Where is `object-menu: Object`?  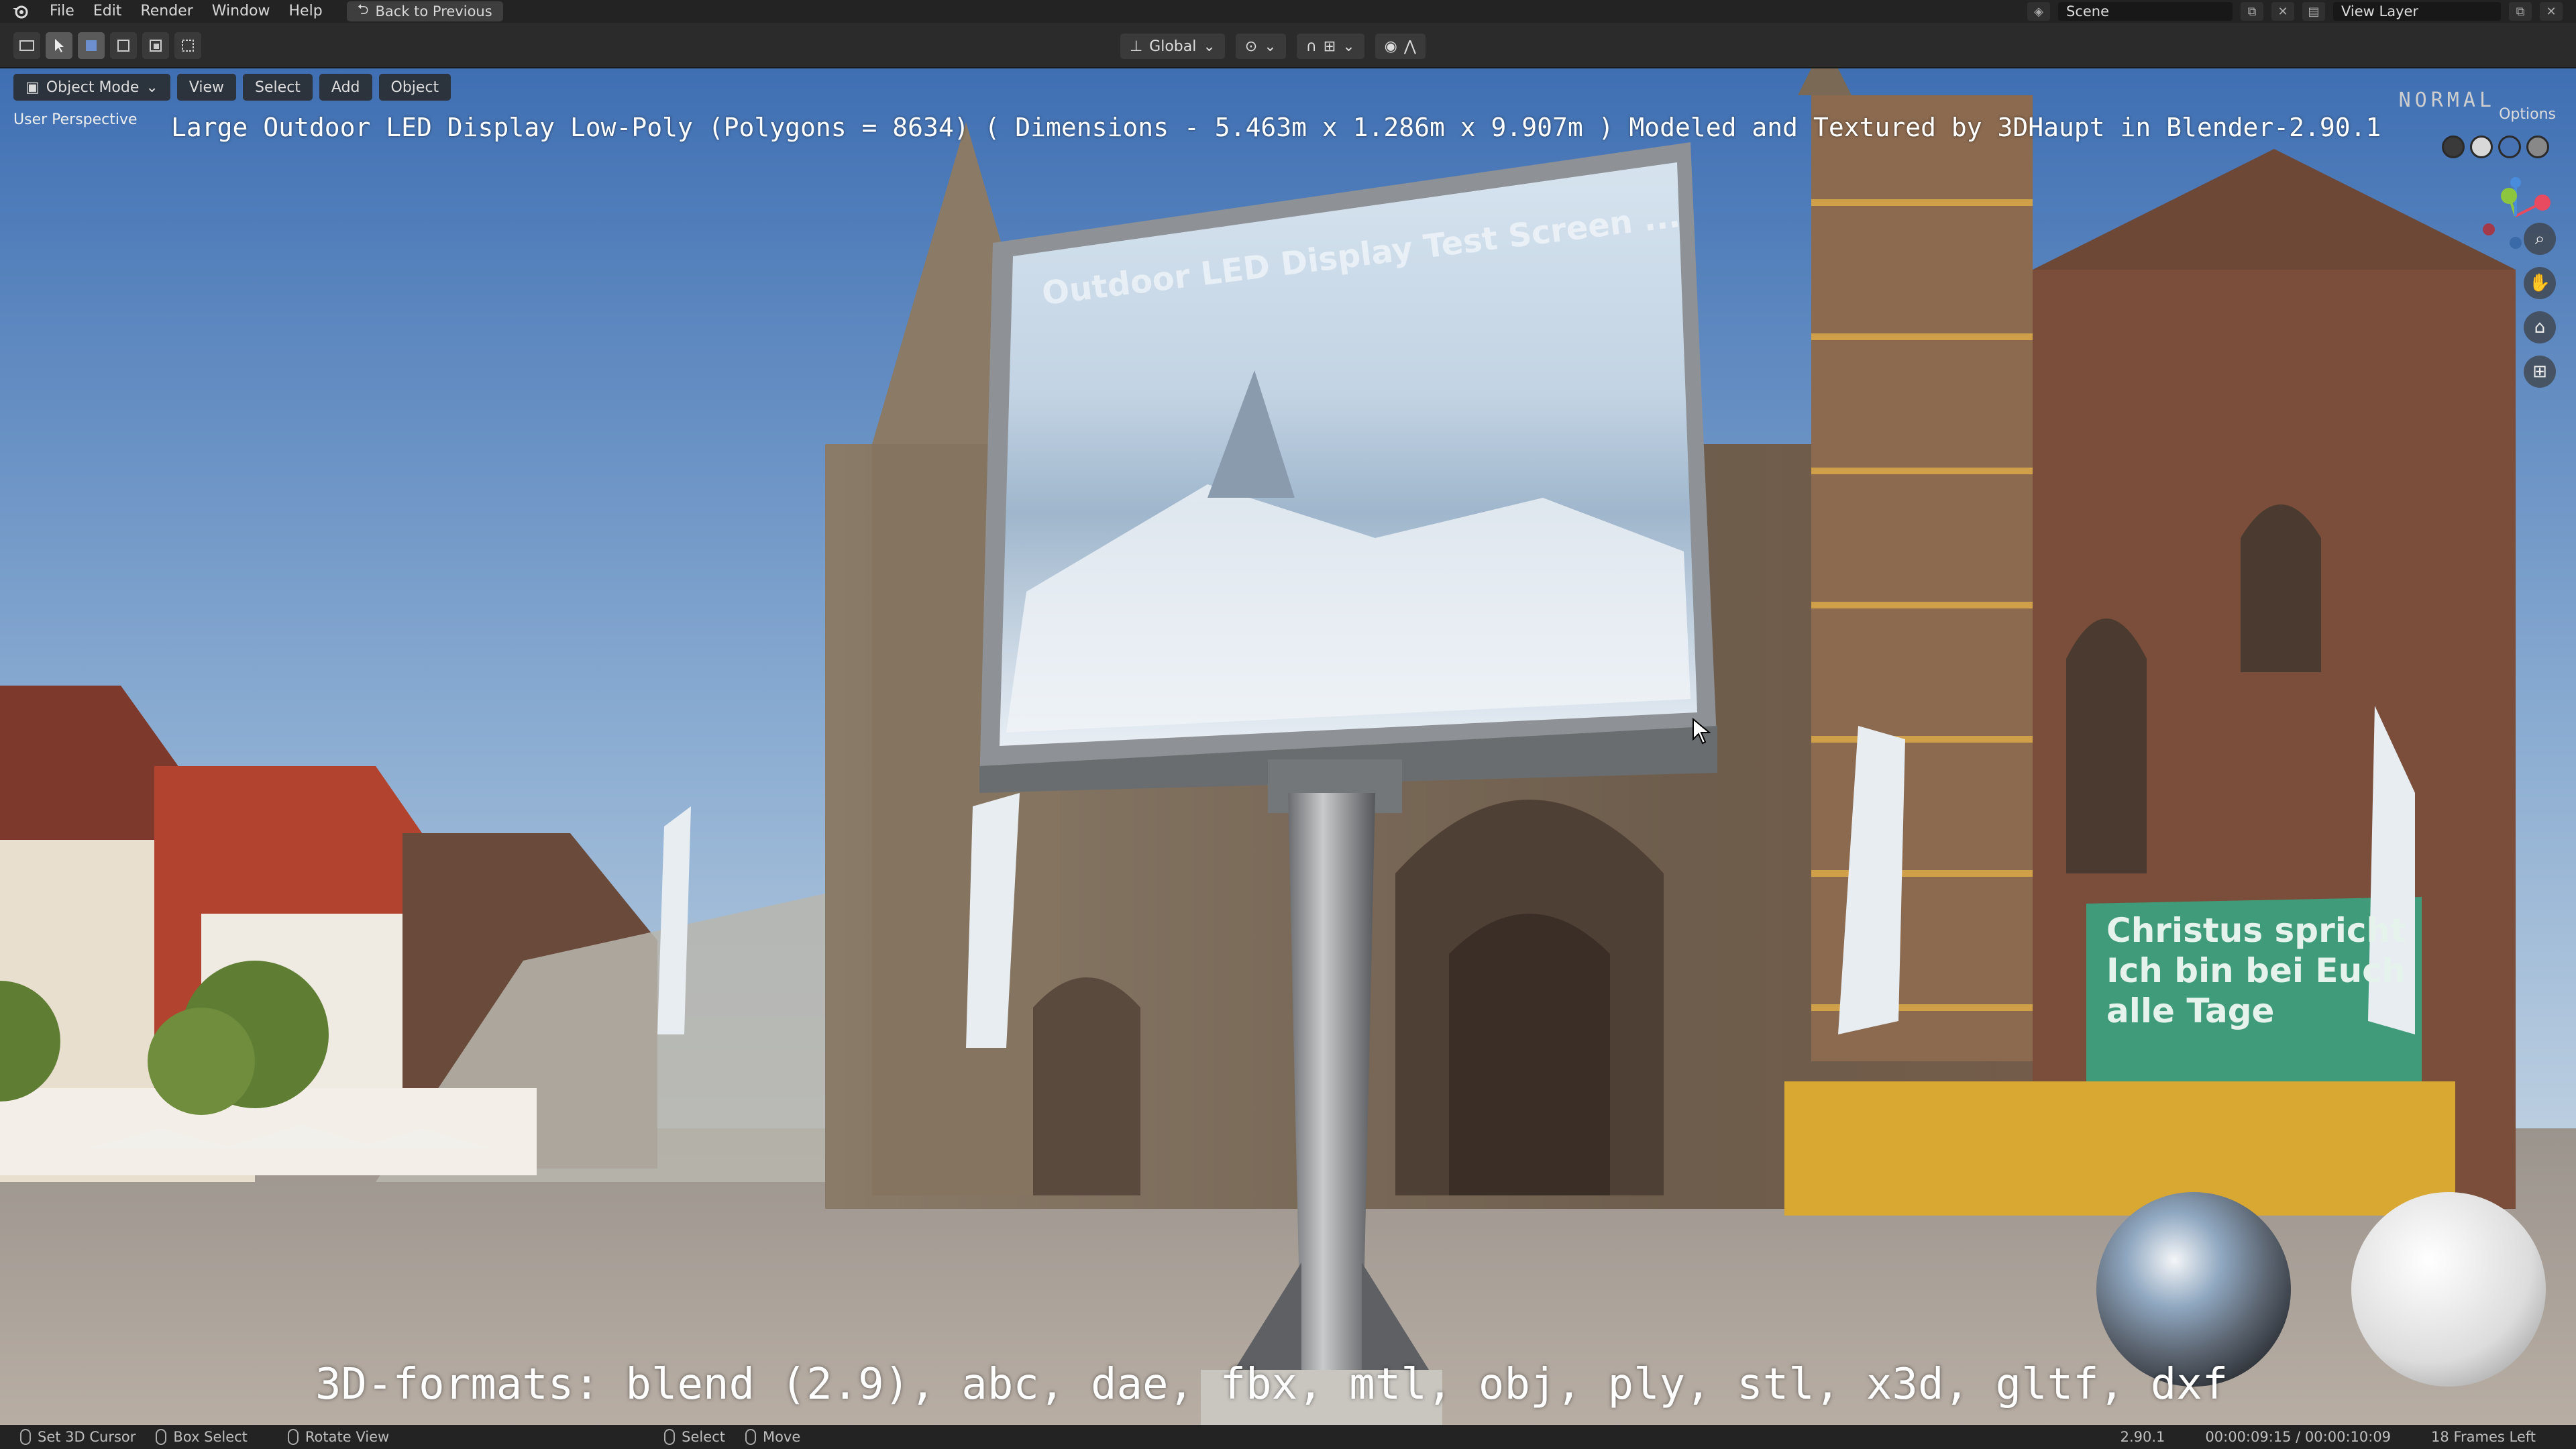 object-menu: Object is located at coordinates (414, 87).